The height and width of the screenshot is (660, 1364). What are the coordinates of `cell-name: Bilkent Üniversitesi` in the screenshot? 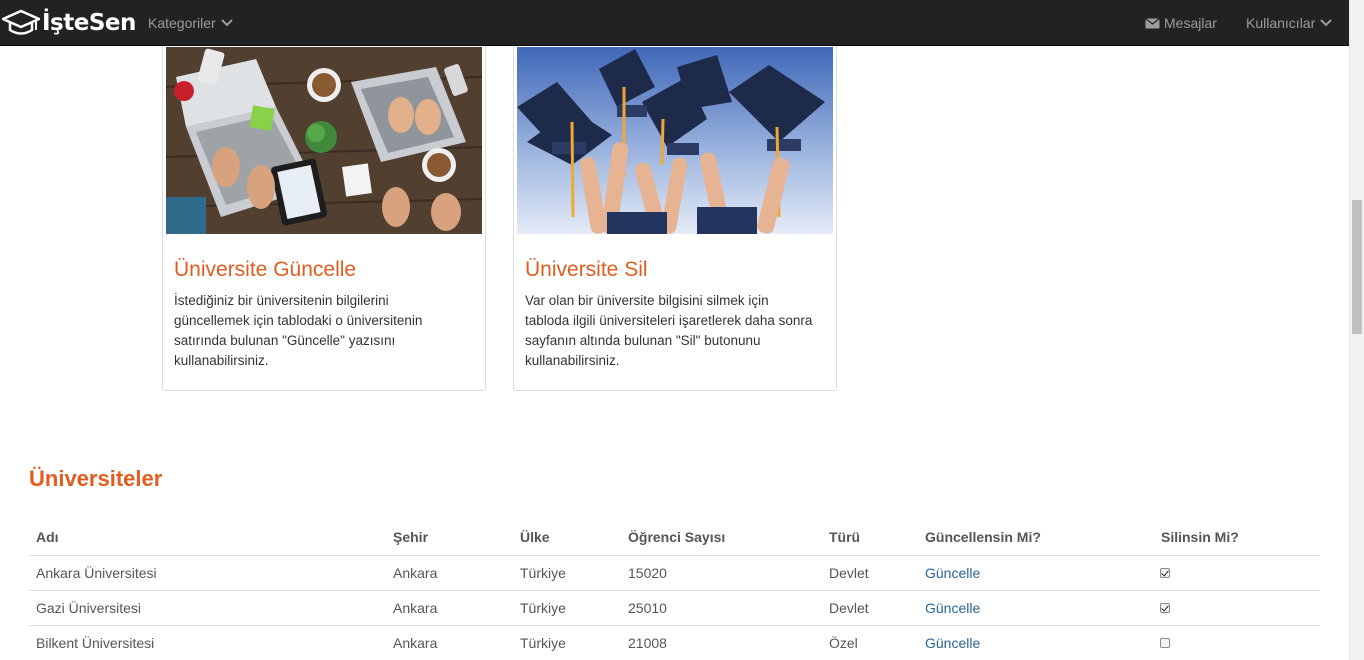 It's located at (207, 642).